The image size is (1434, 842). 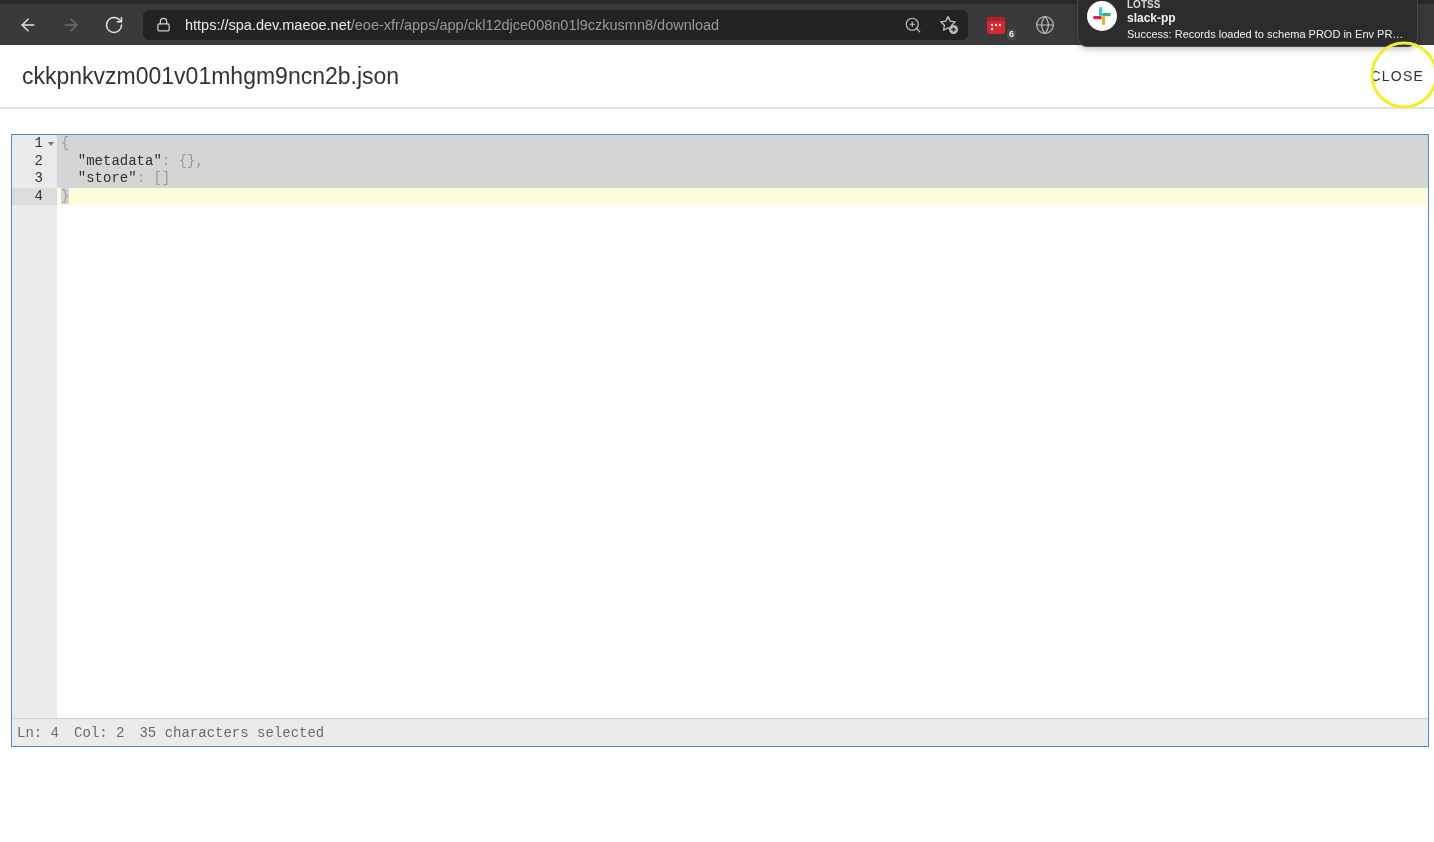 What do you see at coordinates (38, 161) in the screenshot?
I see `line-number: 2` at bounding box center [38, 161].